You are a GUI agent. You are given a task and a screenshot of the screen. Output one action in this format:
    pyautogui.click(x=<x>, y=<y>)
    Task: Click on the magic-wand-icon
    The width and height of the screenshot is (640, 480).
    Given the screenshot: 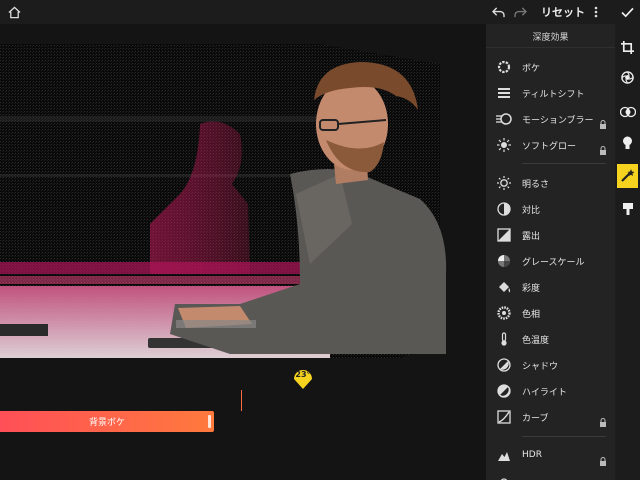 What is the action you would take?
    pyautogui.click(x=627, y=176)
    